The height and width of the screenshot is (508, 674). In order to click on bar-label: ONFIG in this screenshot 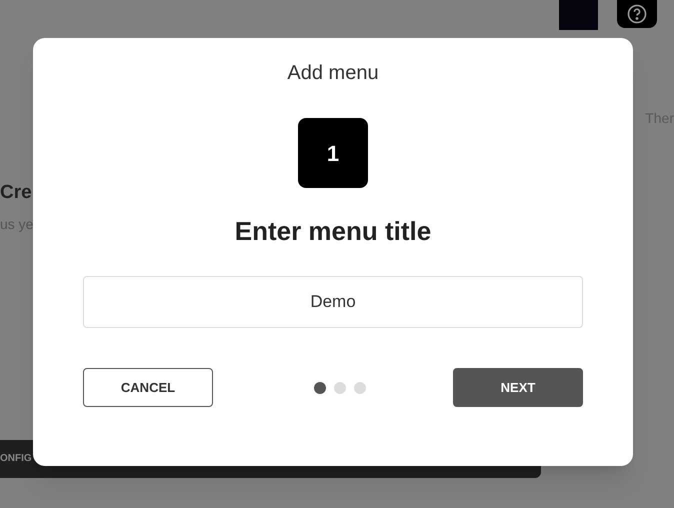, I will do `click(16, 459)`.